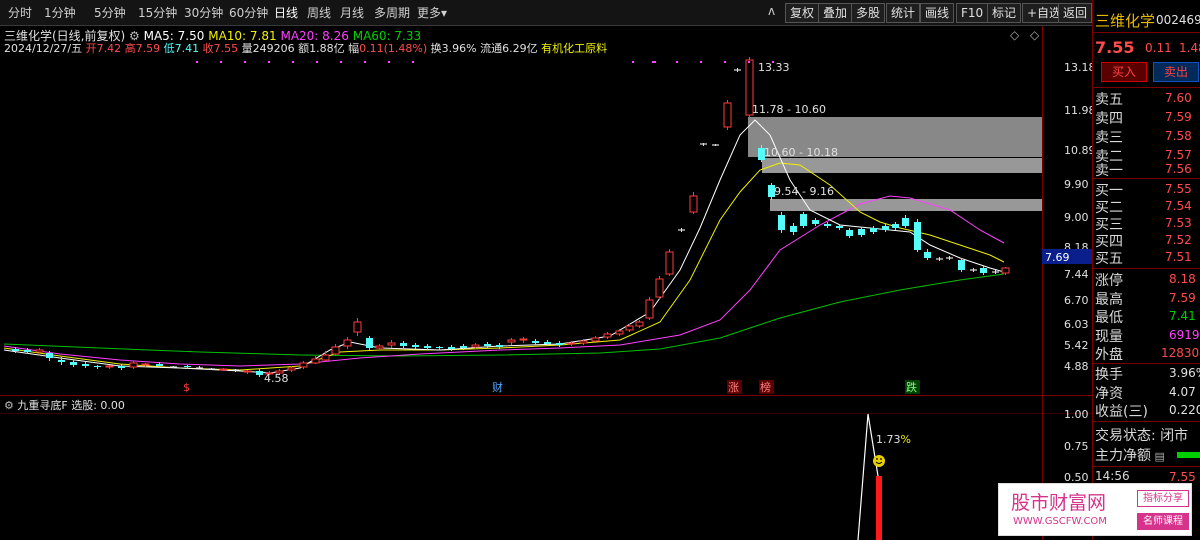 This screenshot has height=540, width=1200. I want to click on ask-row: 卖三 7.58, so click(1147, 137).